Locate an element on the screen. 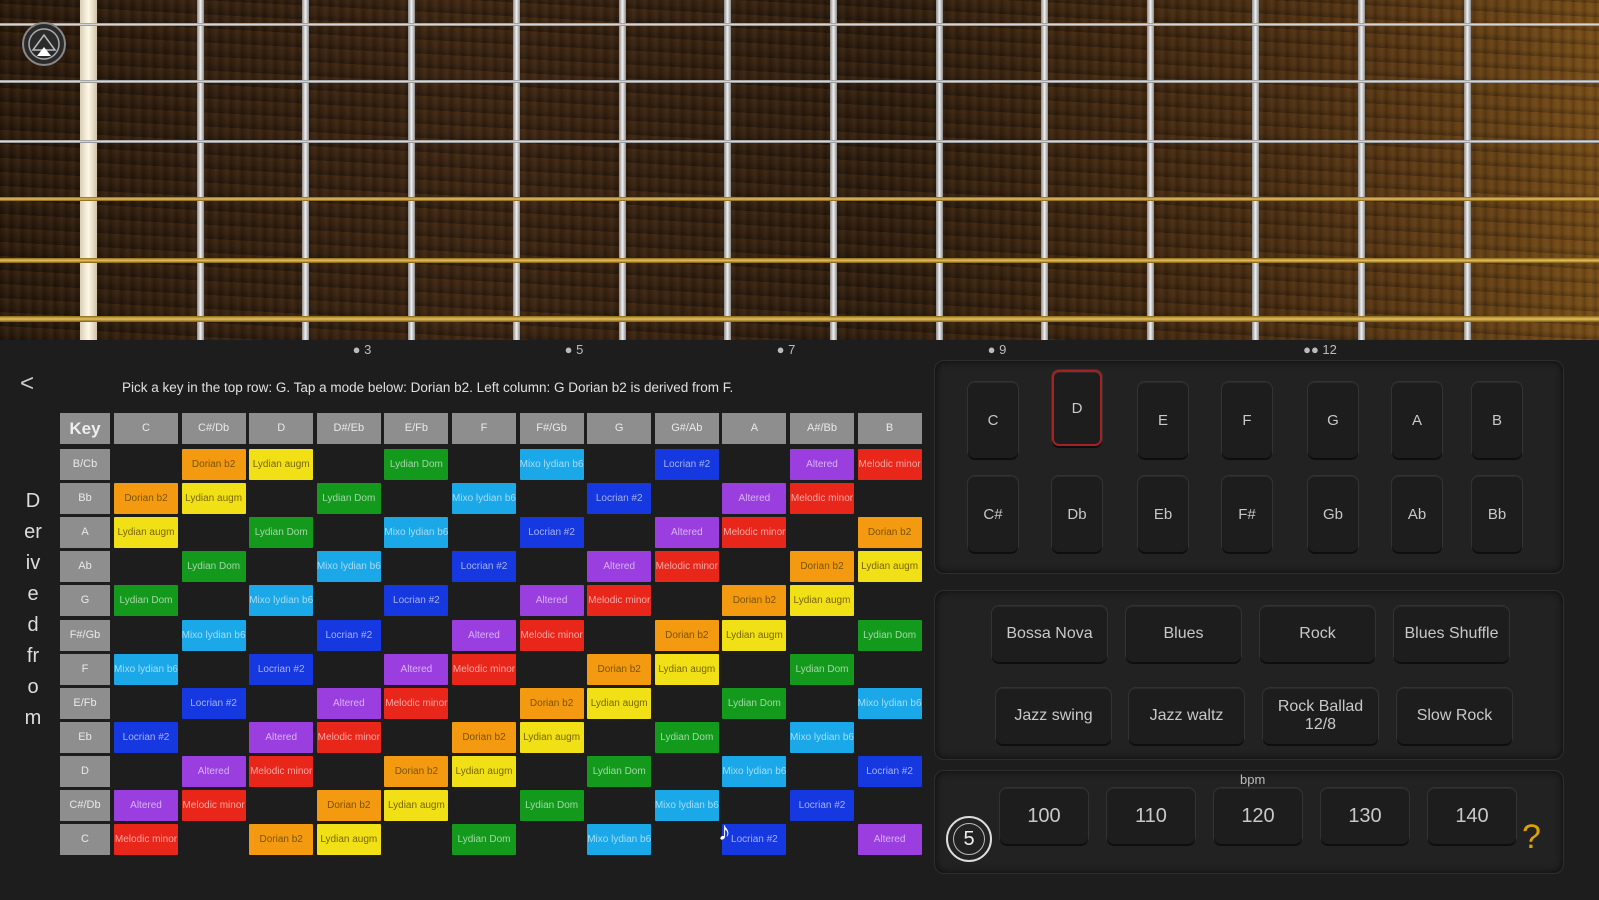  row-key-header: F#/Gb is located at coordinates (85, 635).